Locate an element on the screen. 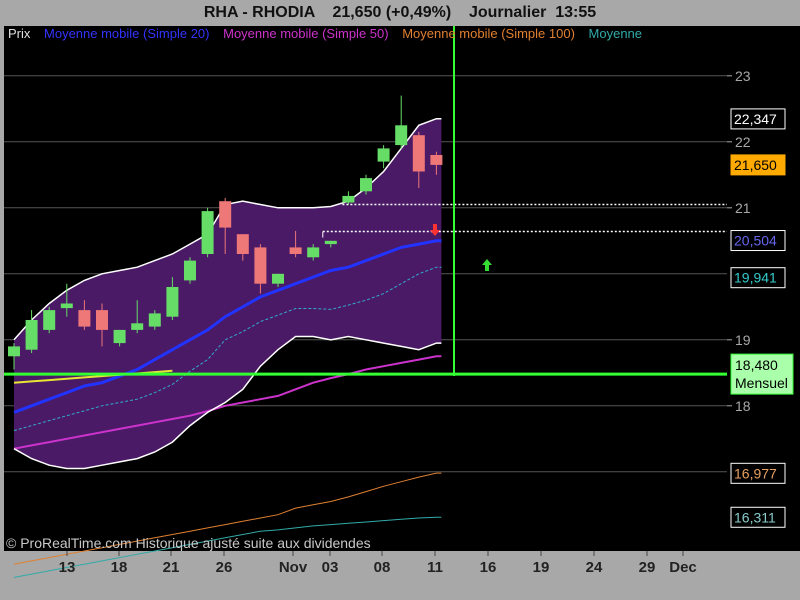 The height and width of the screenshot is (600, 800). level-tag-value: 18,480 is located at coordinates (756, 365).